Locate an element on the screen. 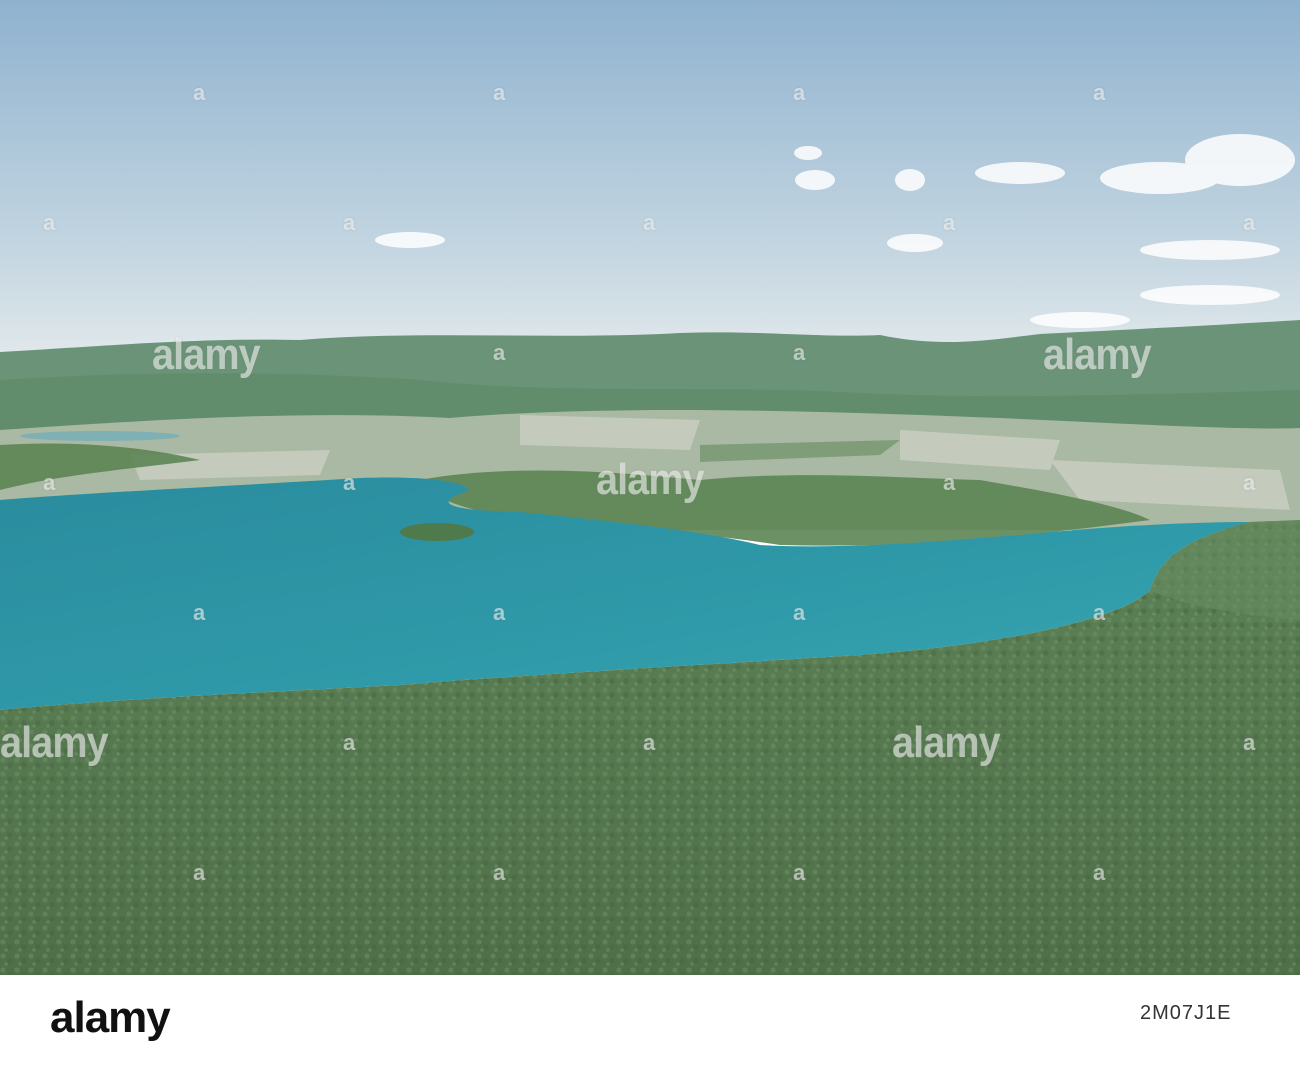  footer-logo: alamy is located at coordinates (110, 1017).